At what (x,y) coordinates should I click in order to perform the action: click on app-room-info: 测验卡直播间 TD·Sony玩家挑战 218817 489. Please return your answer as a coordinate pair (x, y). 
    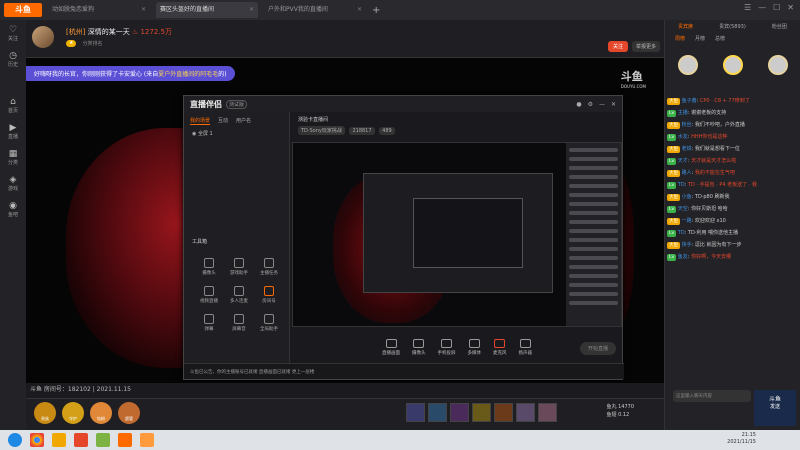
    Looking at the image, I should click on (457, 125).